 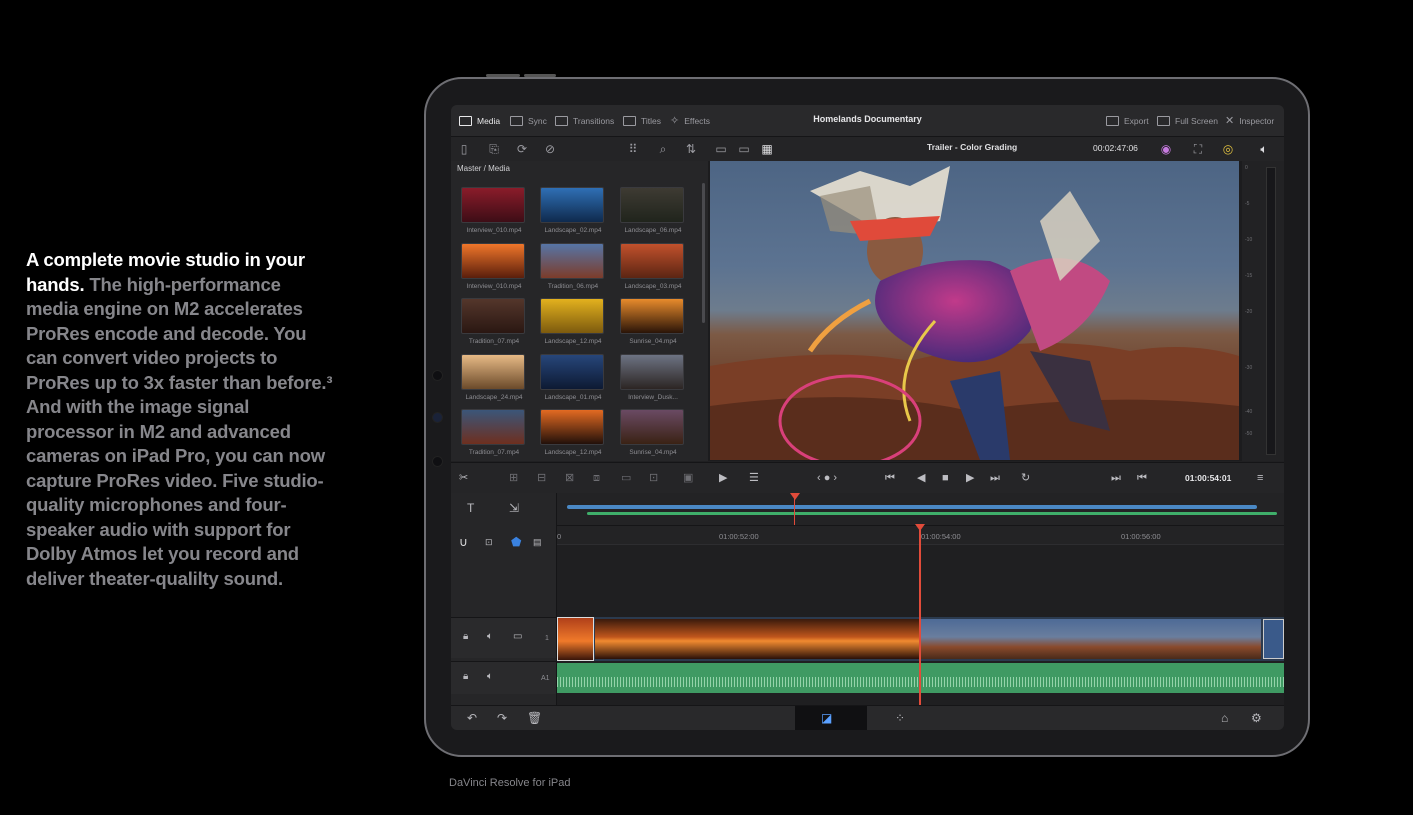 What do you see at coordinates (479, 120) in the screenshot?
I see `tab-media: Media` at bounding box center [479, 120].